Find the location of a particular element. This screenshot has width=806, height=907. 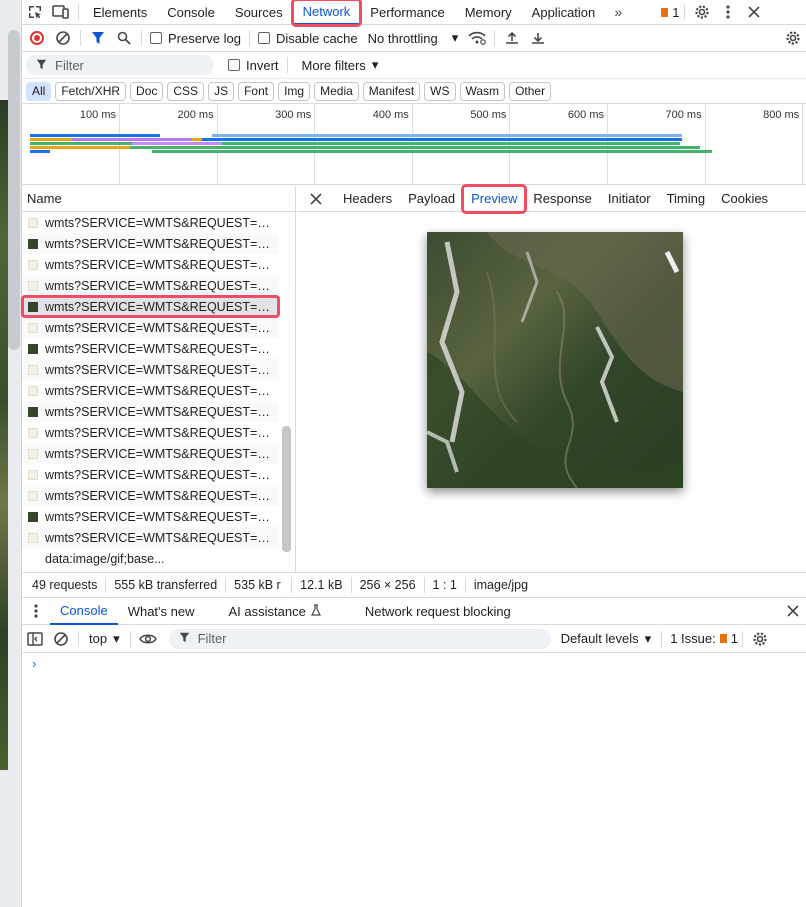

tab-memory: Memory is located at coordinates (488, 12).